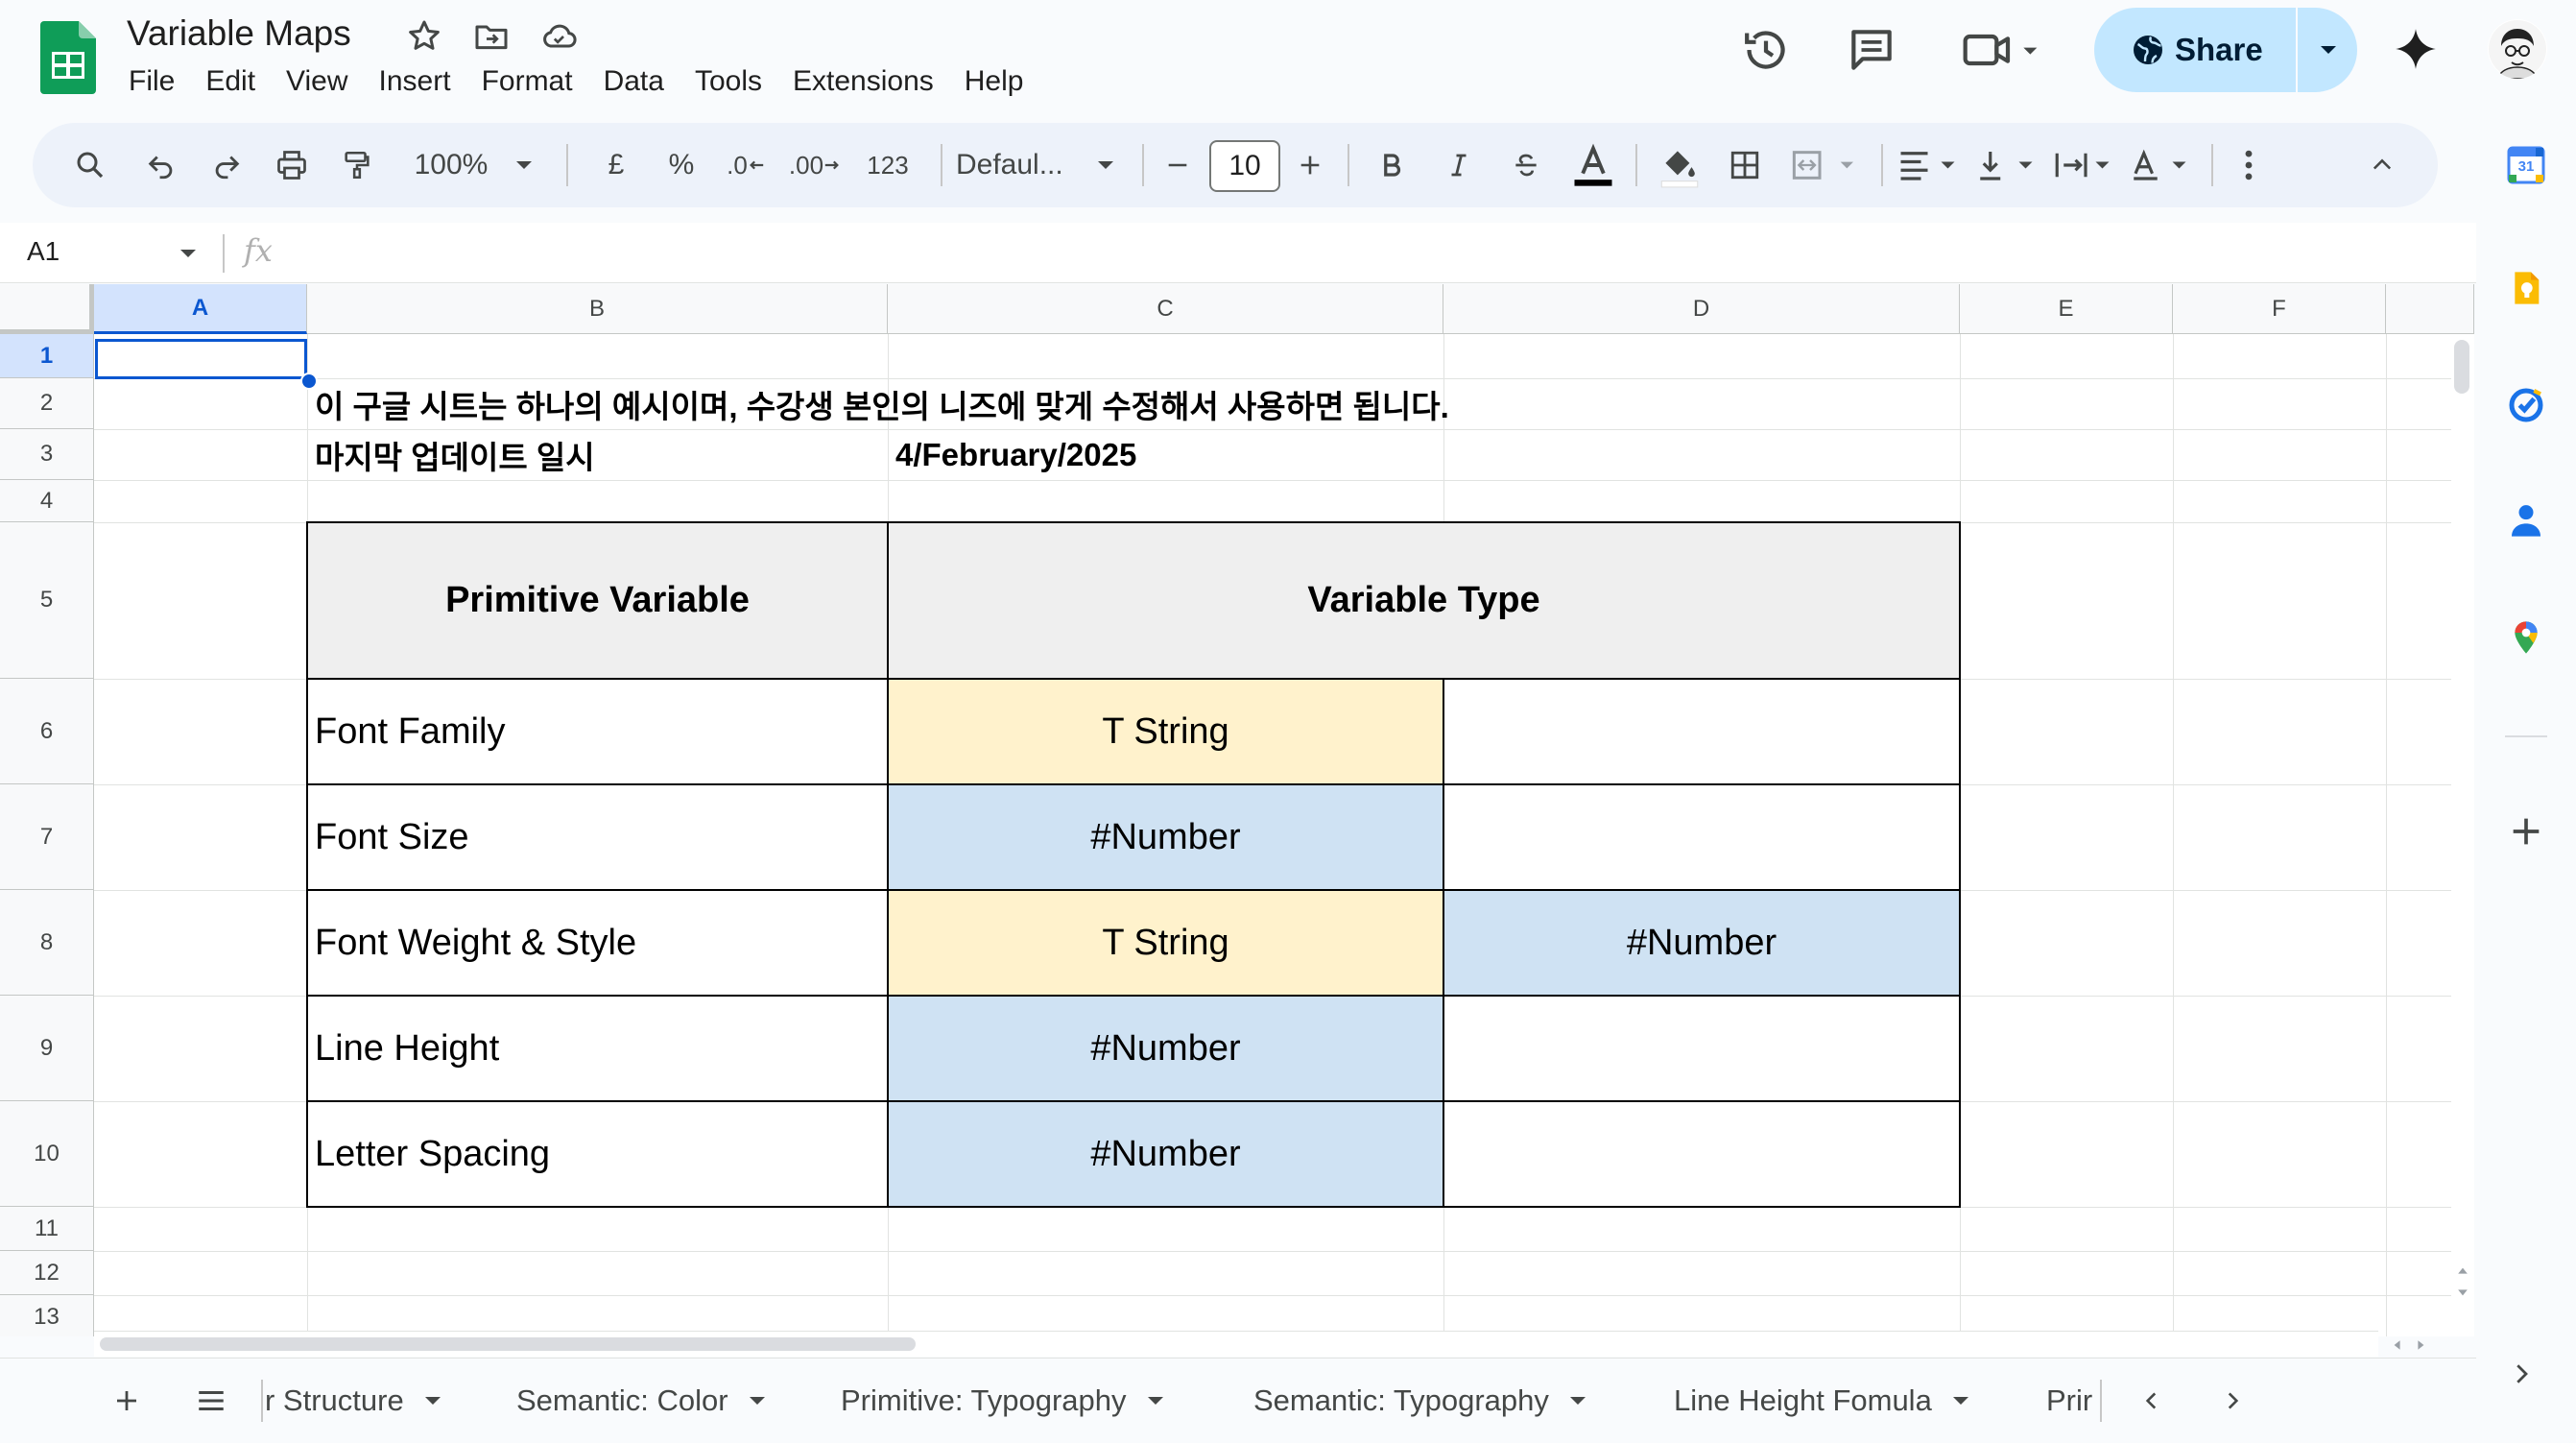 This screenshot has height=1443, width=2576. Describe the element at coordinates (2001, 50) in the screenshot. I see `meet-icon` at that location.